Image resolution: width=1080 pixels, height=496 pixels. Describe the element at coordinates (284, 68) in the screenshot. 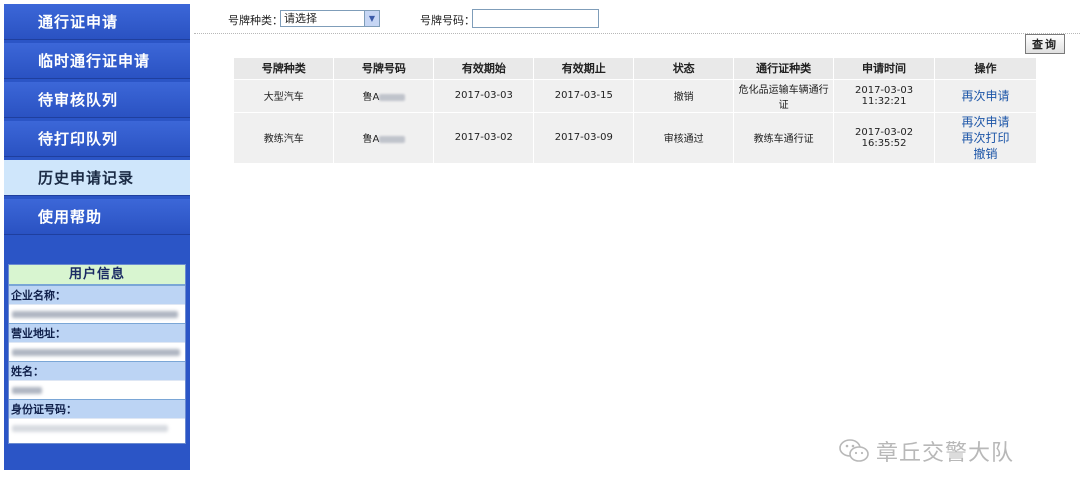

I see `col-plate-type: 号牌种类` at that location.